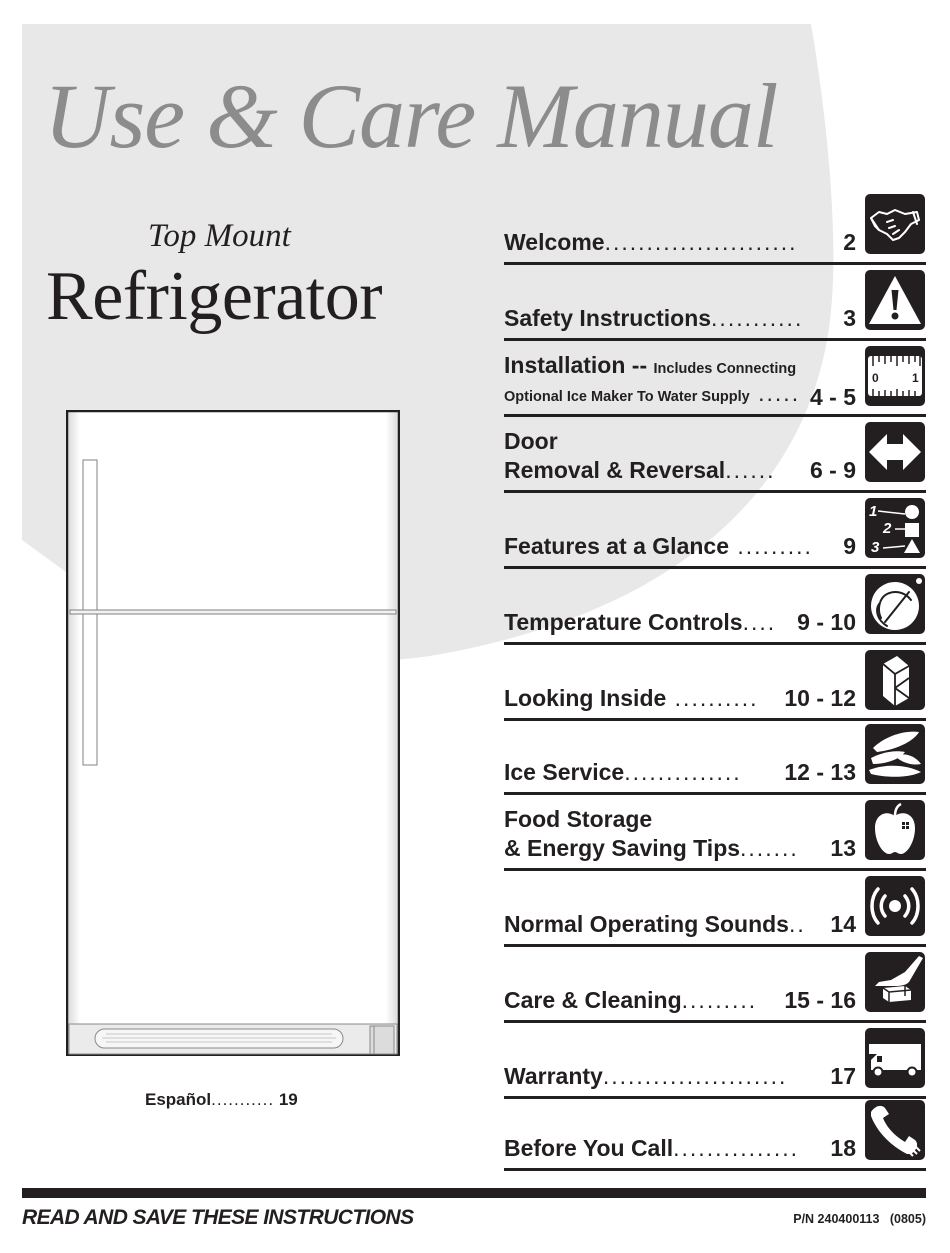  I want to click on toc-item-looking-inside: Looking Inside .......... 10 - 12, so click(715, 683).